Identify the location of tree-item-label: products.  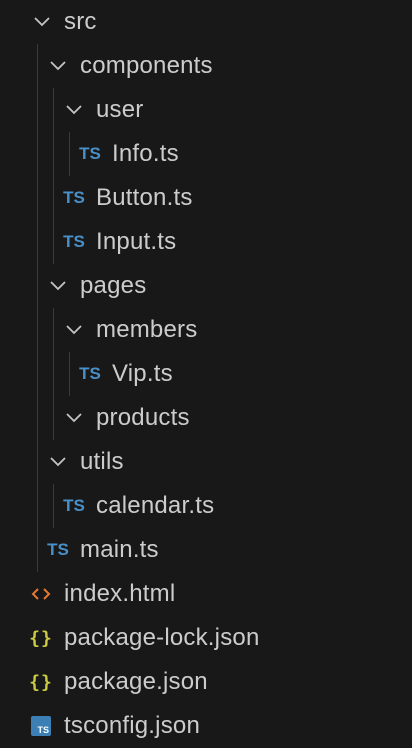
(143, 417).